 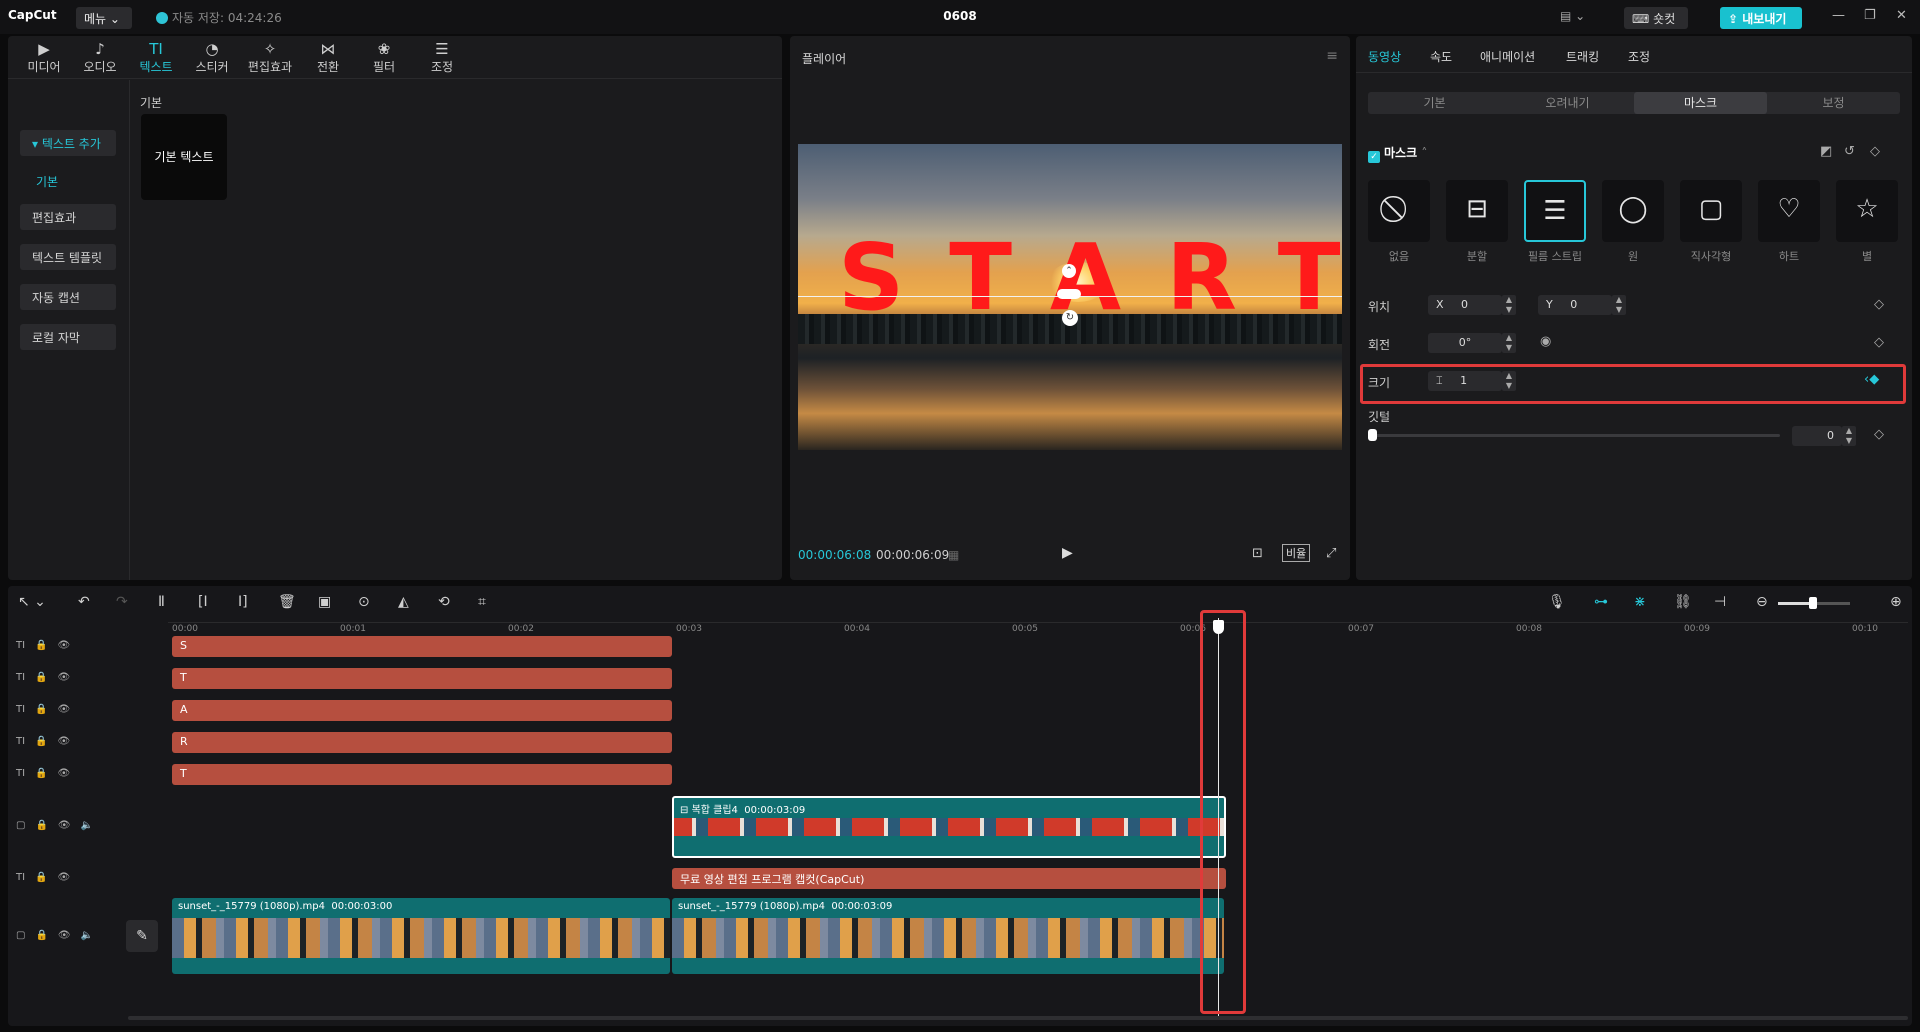 I want to click on mirror-icon: ◭, so click(x=403, y=602).